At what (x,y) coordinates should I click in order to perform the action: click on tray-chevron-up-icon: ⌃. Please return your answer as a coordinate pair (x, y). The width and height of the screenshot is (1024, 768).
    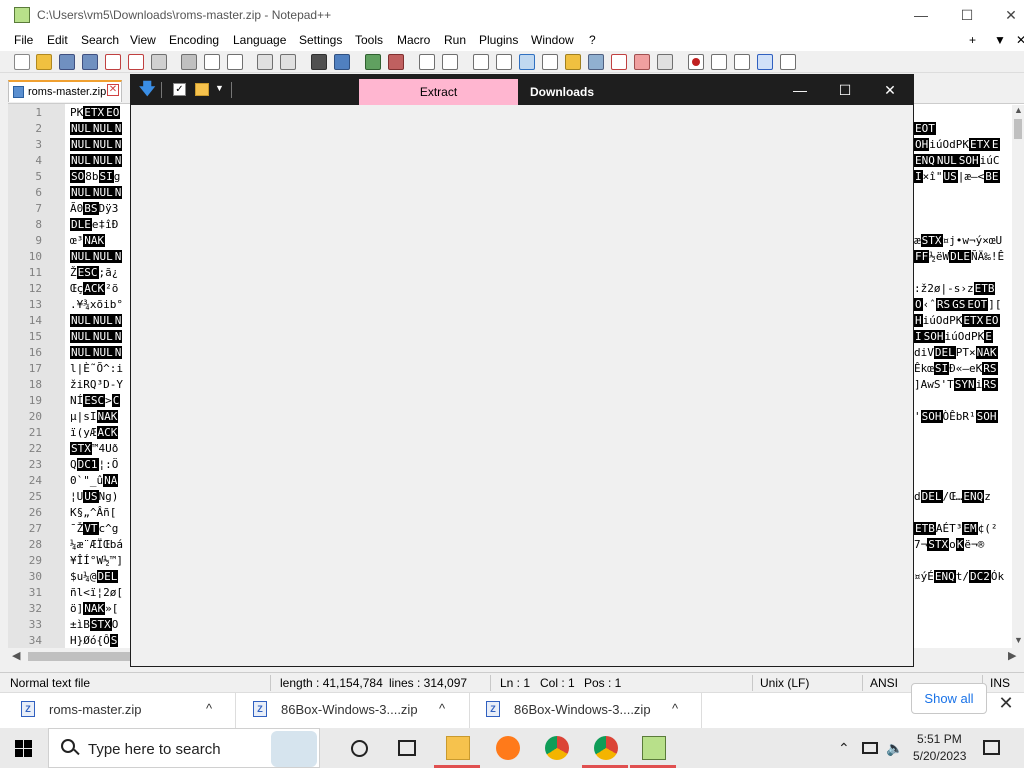
    Looking at the image, I should click on (844, 748).